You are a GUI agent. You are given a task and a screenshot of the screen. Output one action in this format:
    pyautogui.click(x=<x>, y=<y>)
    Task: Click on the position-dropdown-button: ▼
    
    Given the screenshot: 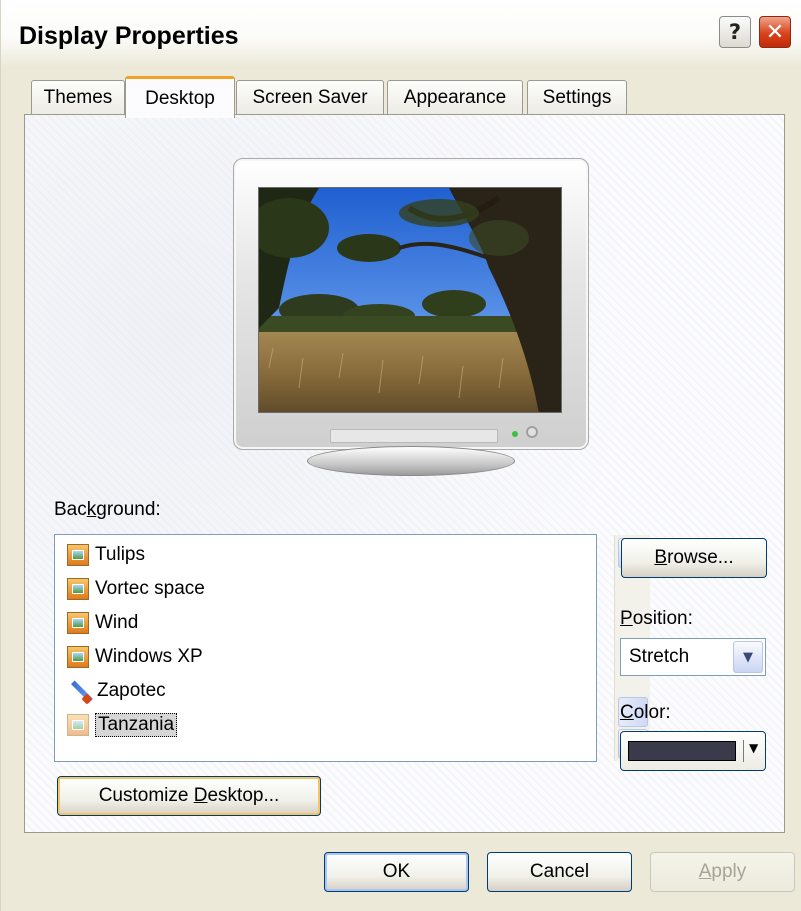 What is the action you would take?
    pyautogui.click(x=748, y=657)
    